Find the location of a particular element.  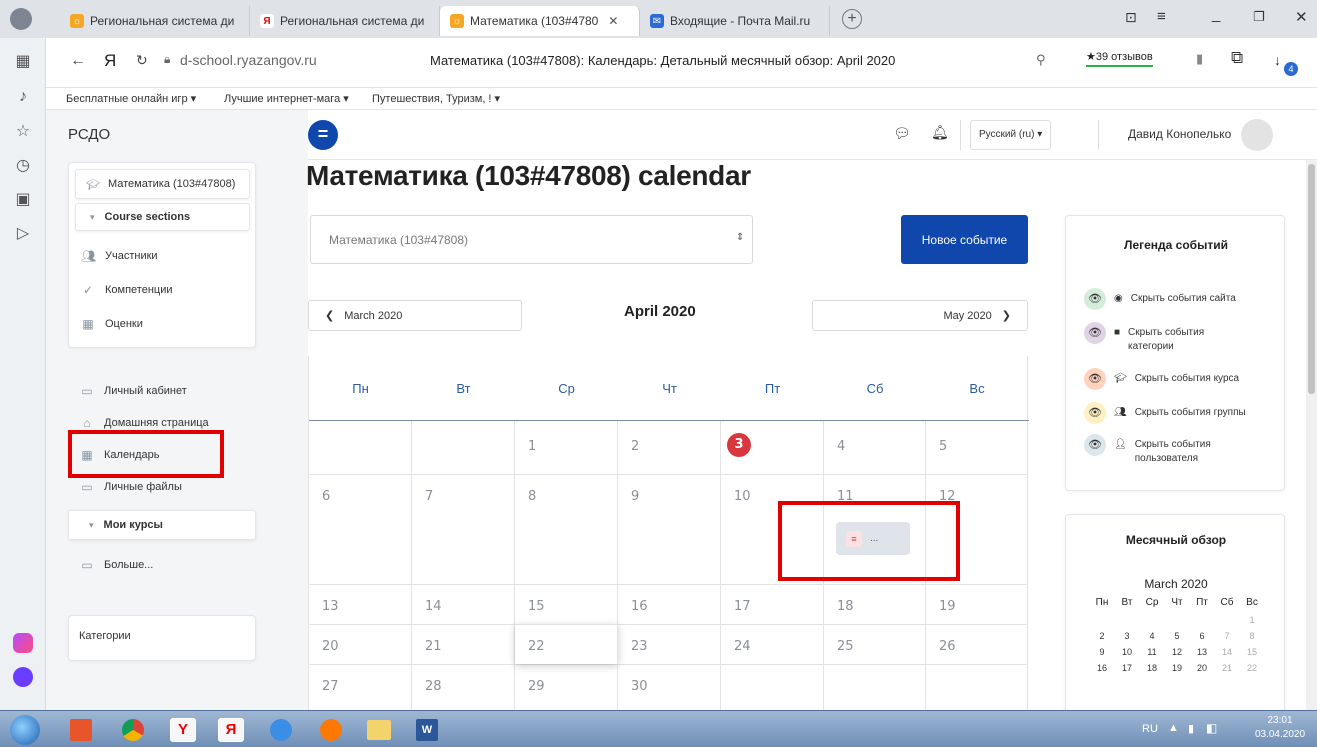

user-name: Давид Конопелько is located at coordinates (1179, 134).